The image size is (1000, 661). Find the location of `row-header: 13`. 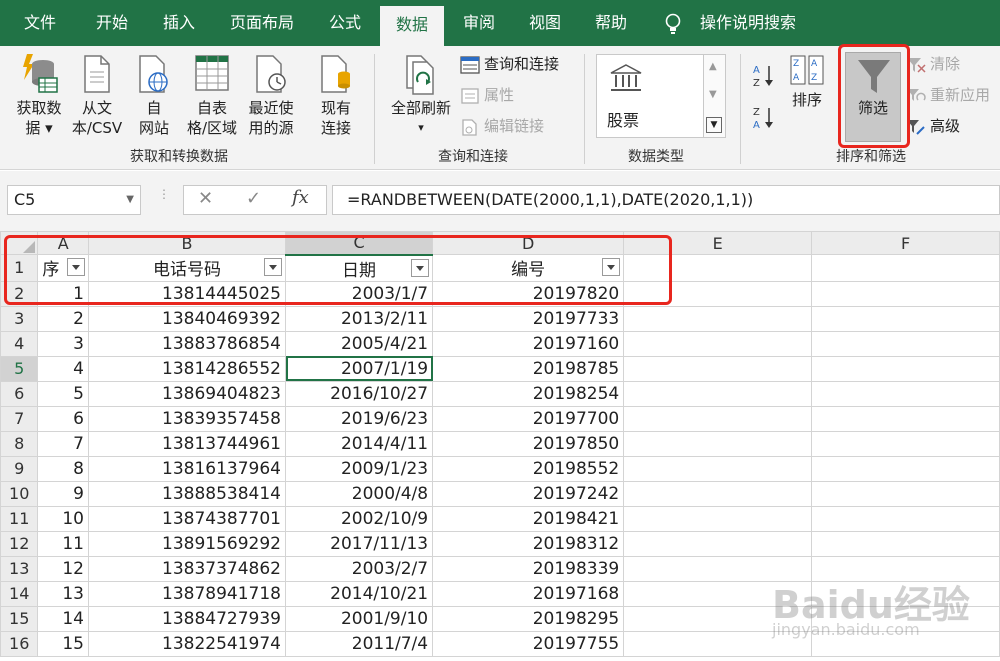

row-header: 13 is located at coordinates (19, 568).